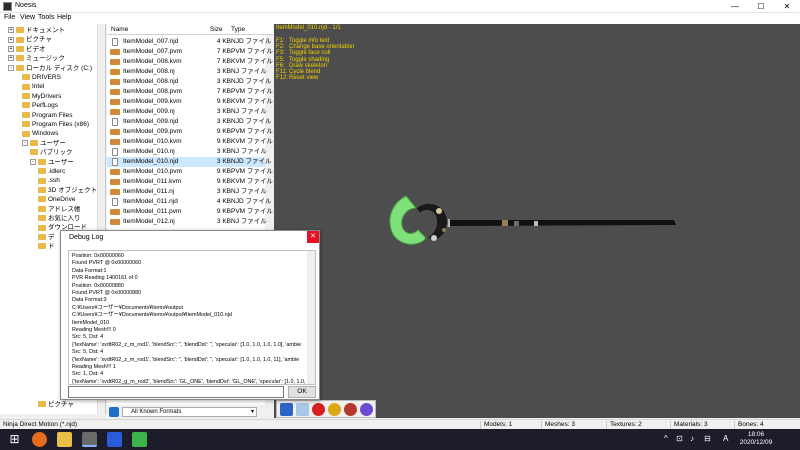 The width and height of the screenshot is (800, 450). Describe the element at coordinates (41, 77) in the screenshot. I see `tree-item: DRIVERS` at that location.